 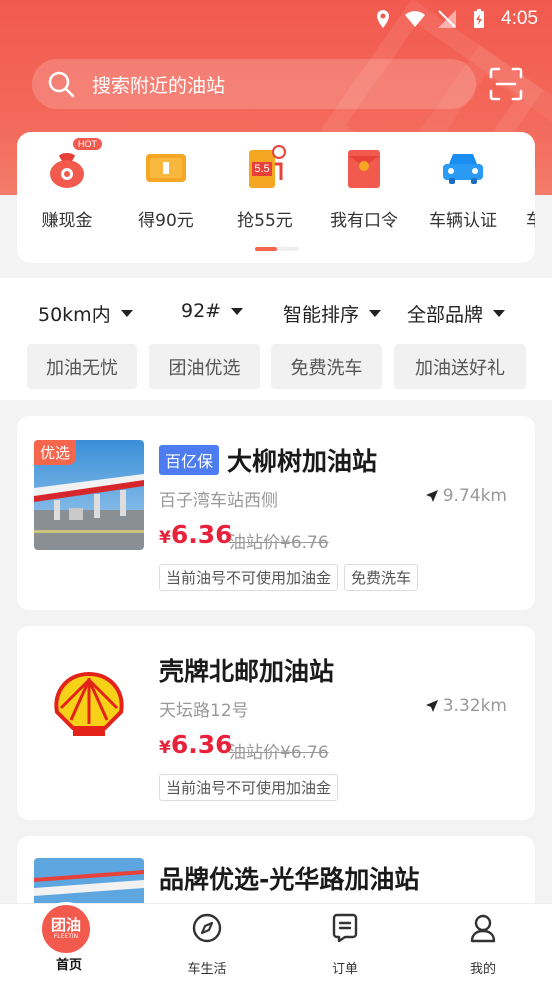 What do you see at coordinates (519, 18) in the screenshot?
I see `status-time: 4:05` at bounding box center [519, 18].